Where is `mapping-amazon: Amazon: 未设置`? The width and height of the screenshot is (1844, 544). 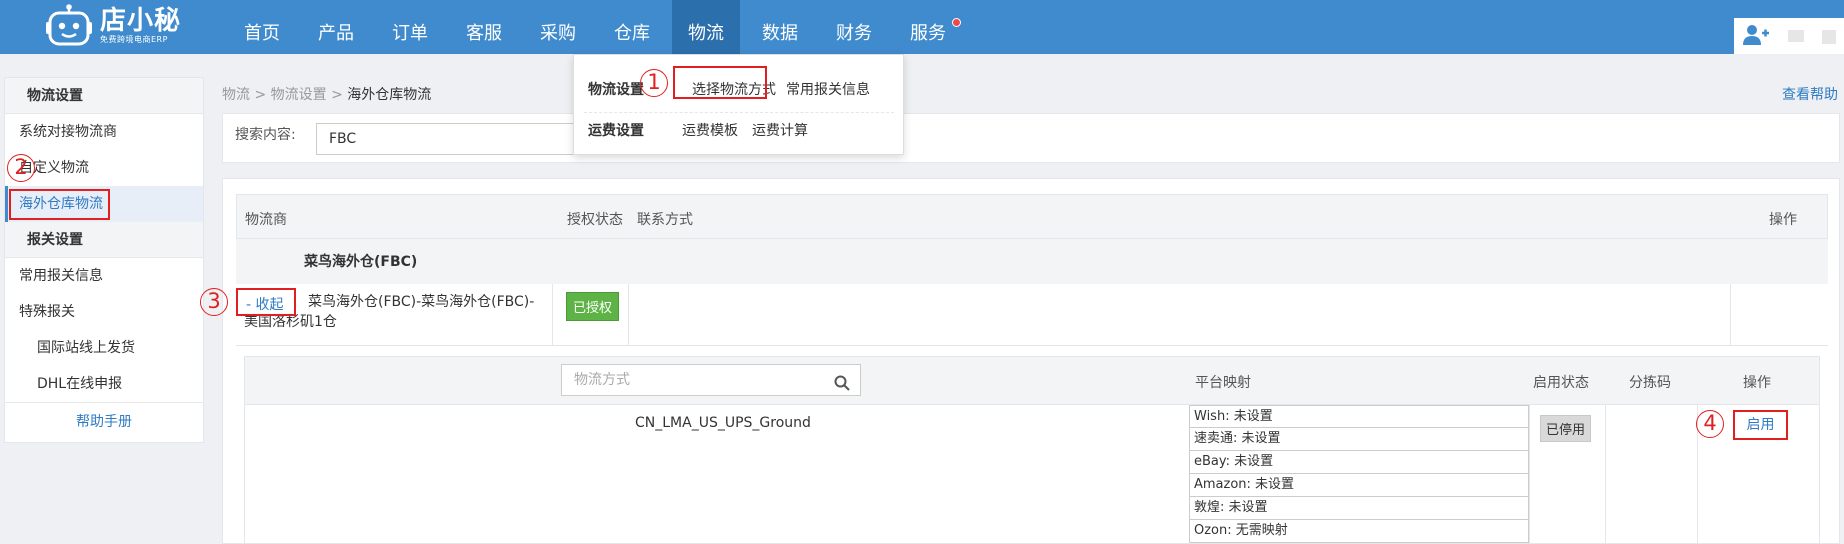 mapping-amazon: Amazon: 未设置 is located at coordinates (1359, 485).